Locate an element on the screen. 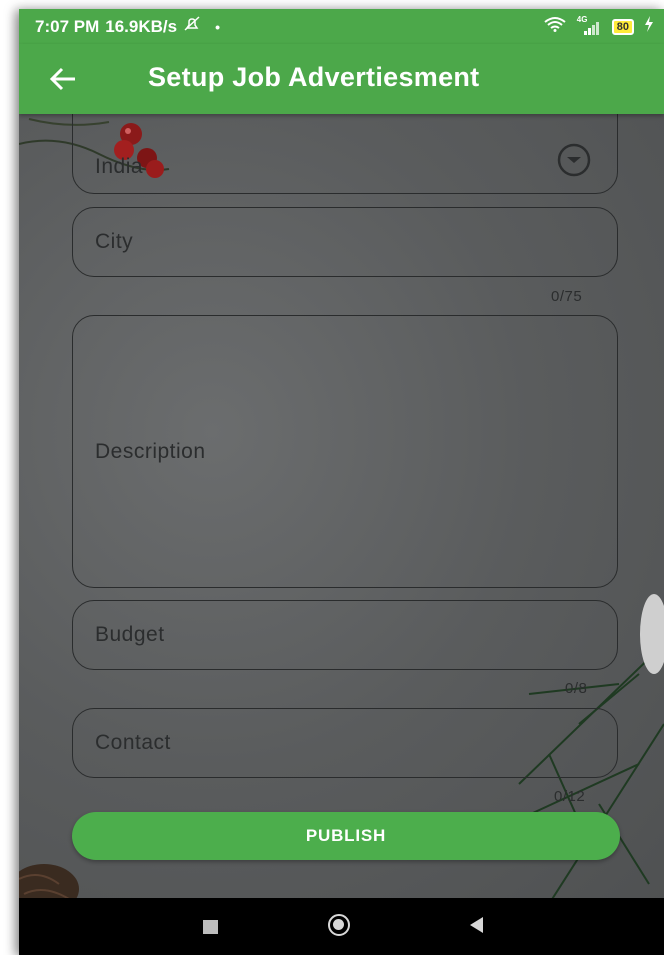 The height and width of the screenshot is (955, 664). charging-icon is located at coordinates (649, 26).